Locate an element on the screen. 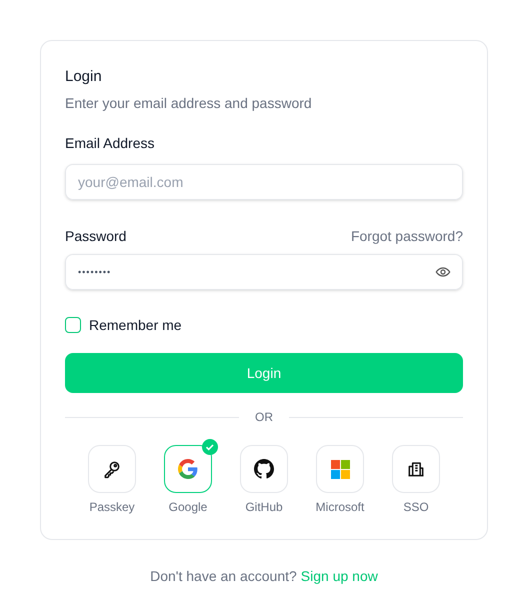 The height and width of the screenshot is (616, 528). card-subtitle: Enter your email address and password is located at coordinates (189, 103).